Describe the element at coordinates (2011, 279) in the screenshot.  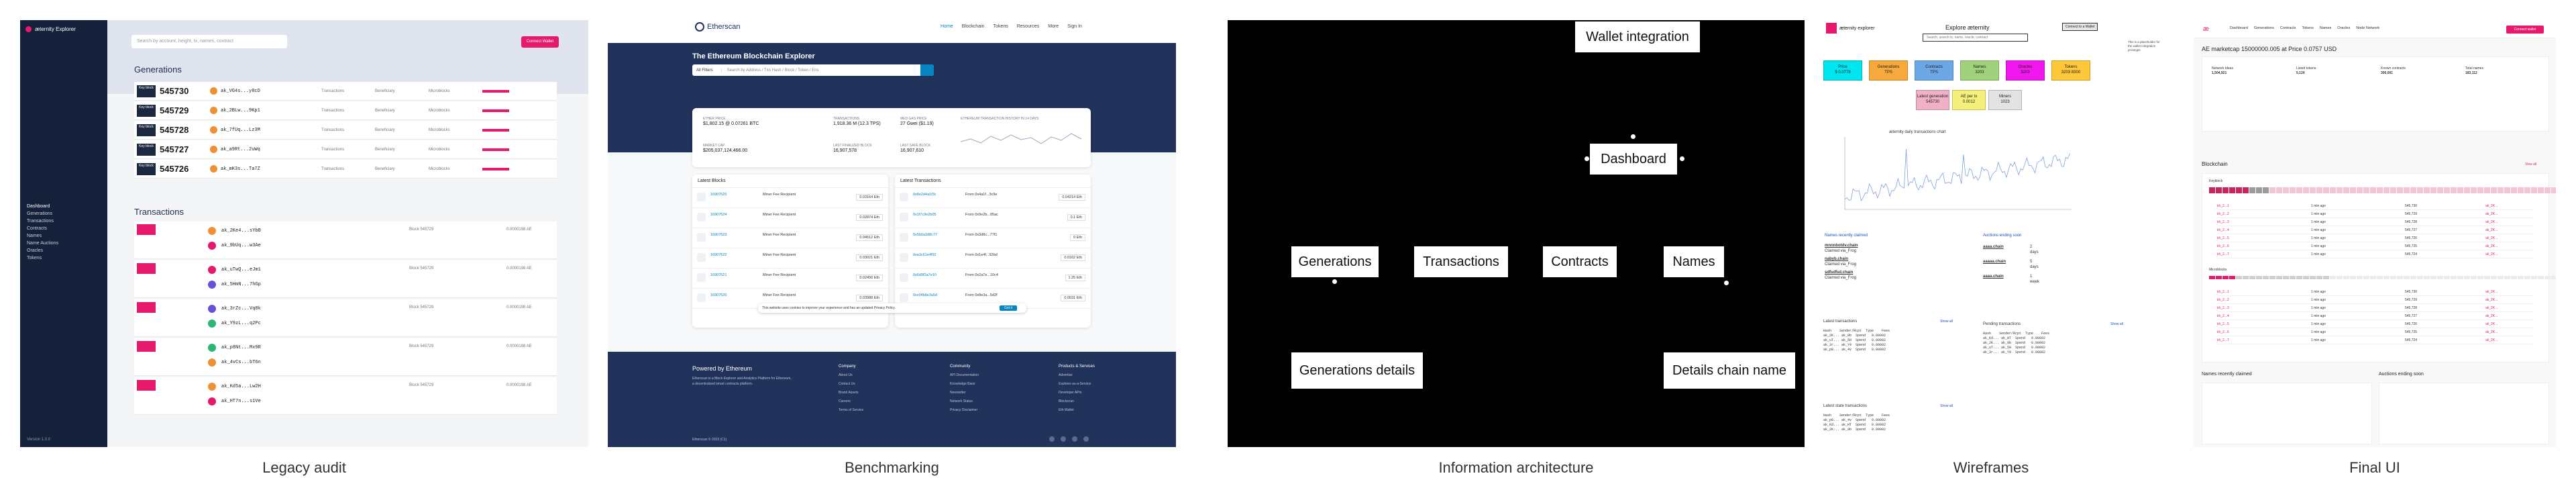
I see `wire-auction-item: aaaa.chain 1 week` at that location.